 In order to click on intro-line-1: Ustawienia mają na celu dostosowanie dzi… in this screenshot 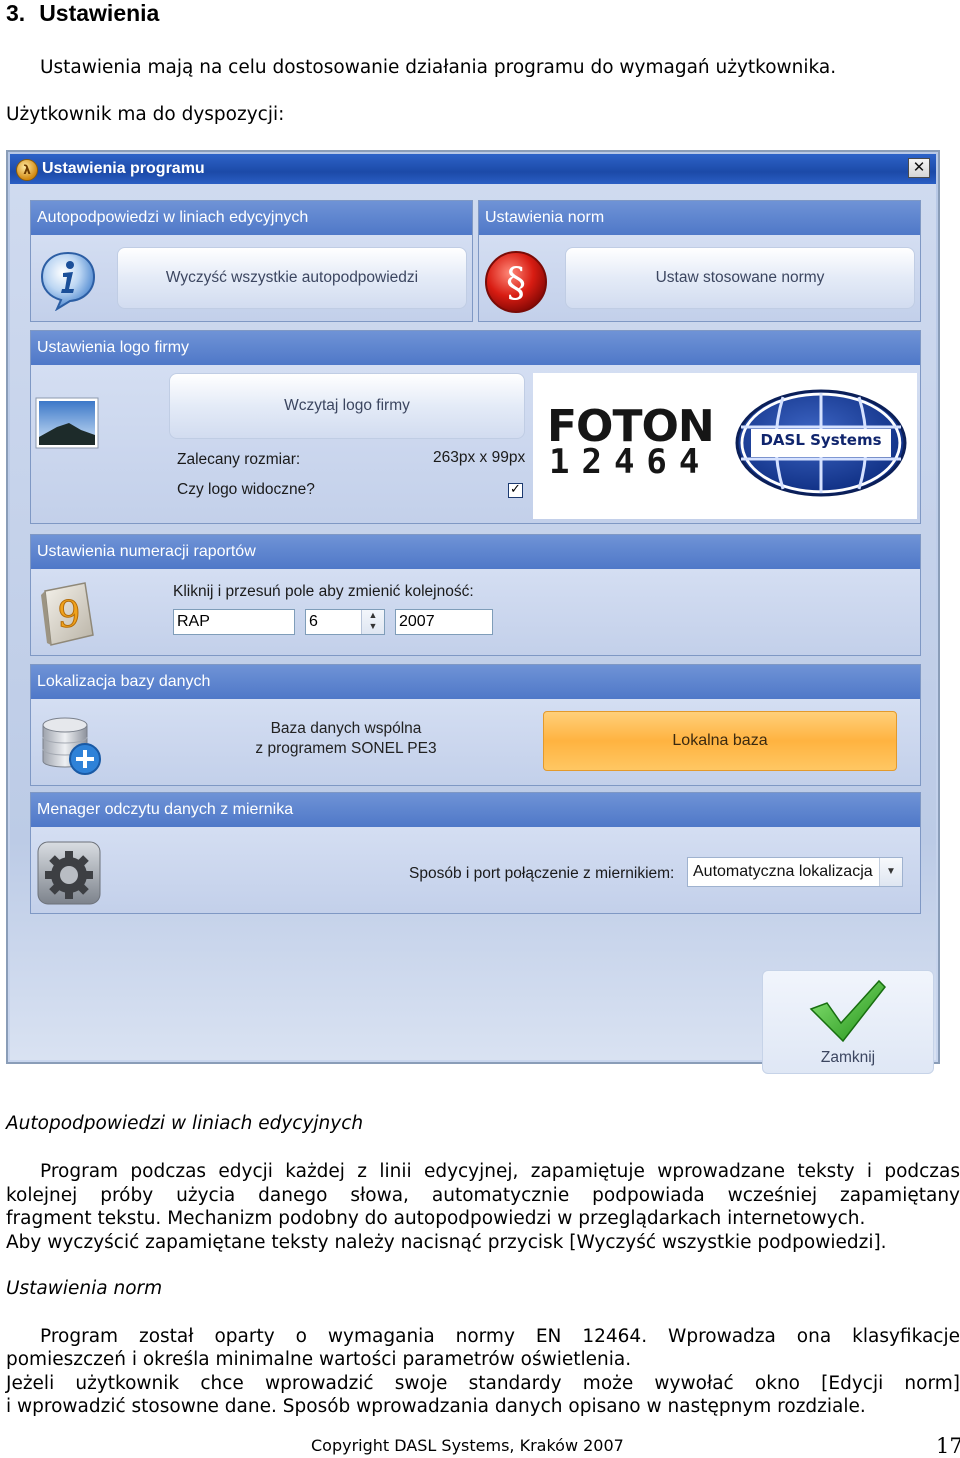, I will do `click(438, 67)`.